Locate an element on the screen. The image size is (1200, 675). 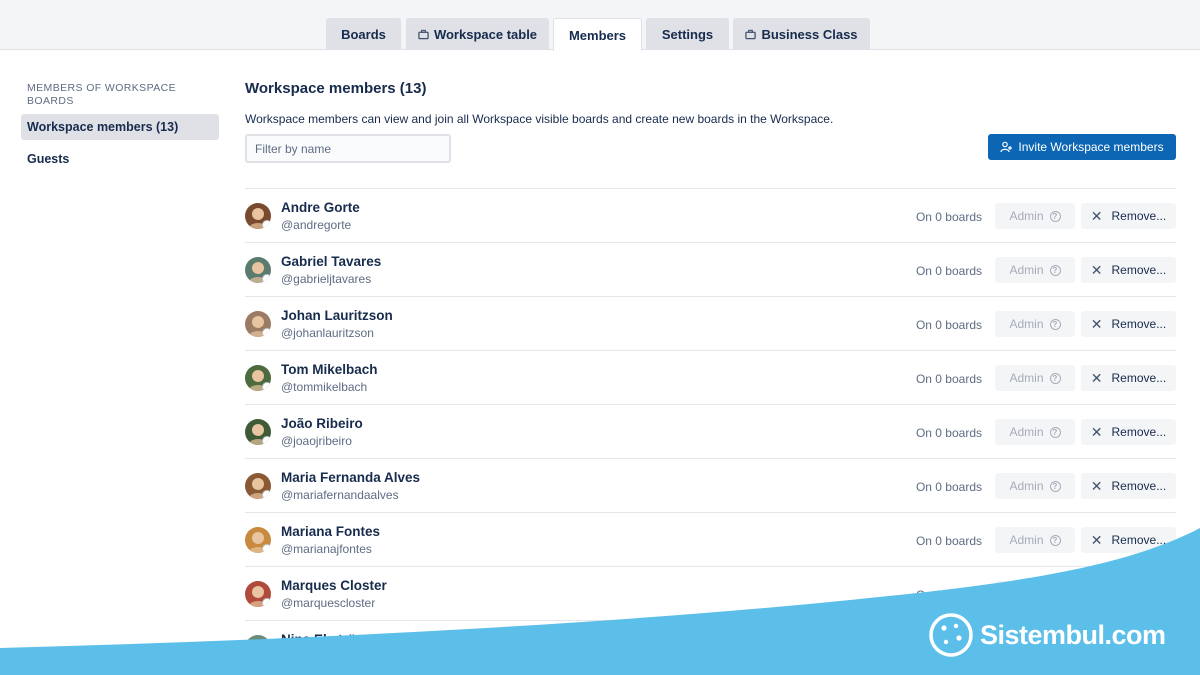
tab-label: Members is located at coordinates (597, 35).